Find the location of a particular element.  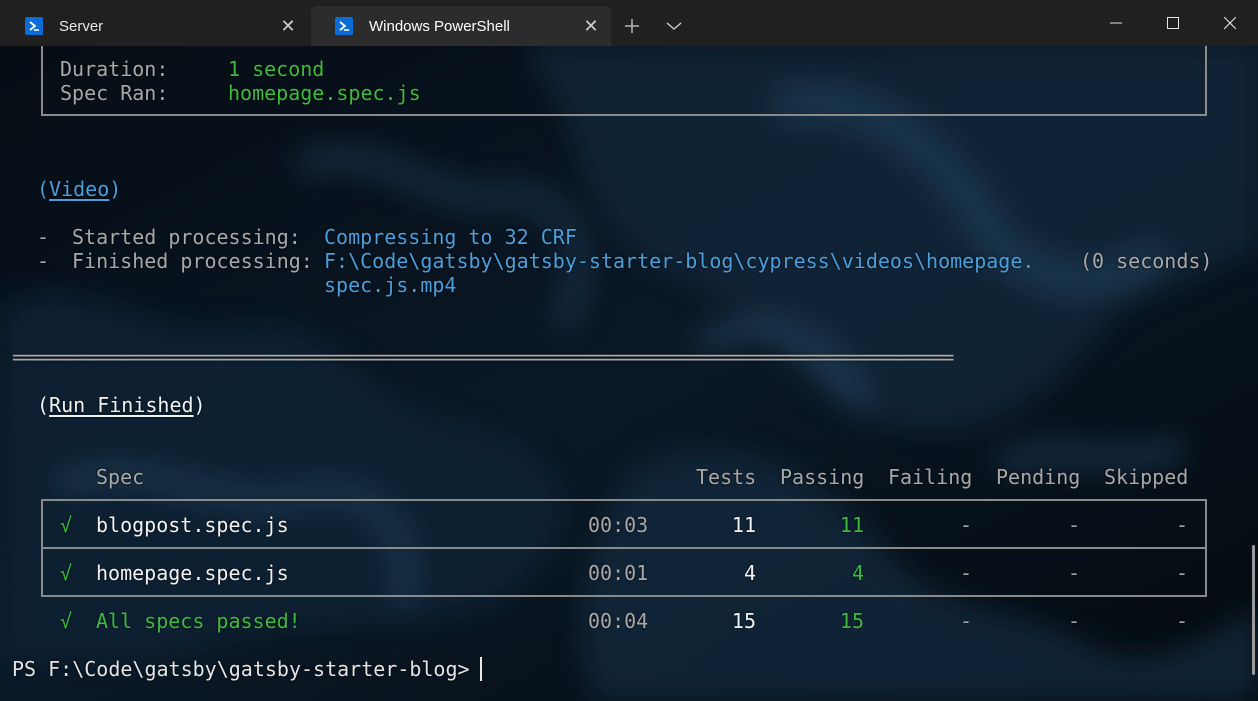

total-tests: 15 is located at coordinates (743, 621).